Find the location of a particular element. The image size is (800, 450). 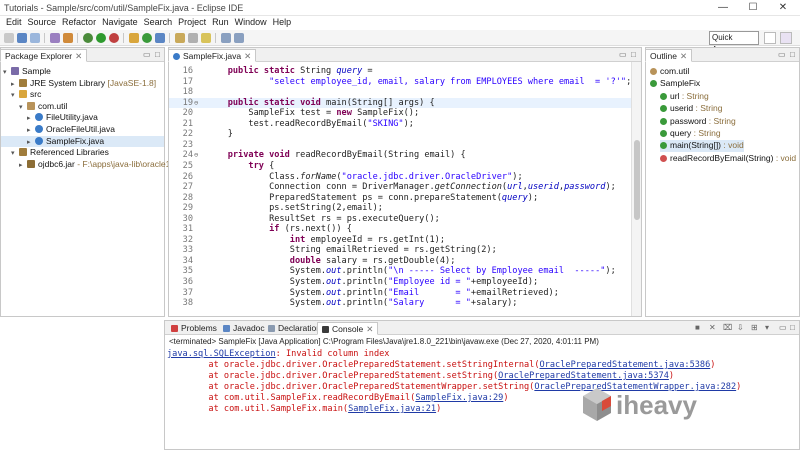

code-line: 31 if (rs.next()) { is located at coordinates (400, 229).